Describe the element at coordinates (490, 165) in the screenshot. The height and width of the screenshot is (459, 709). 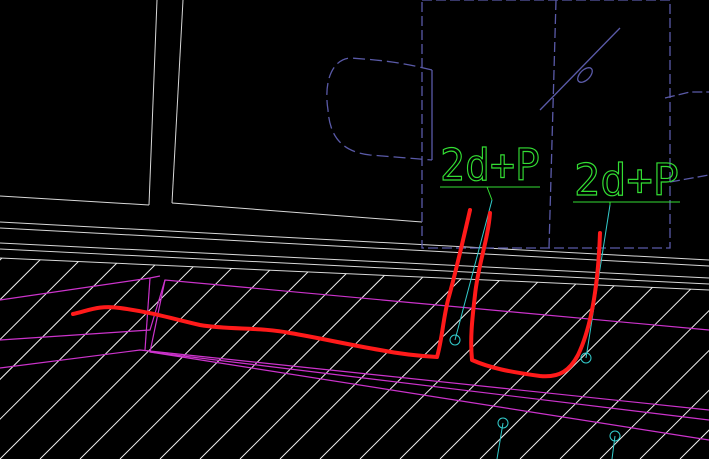
I see `fixture-label-left: 2d+P` at that location.